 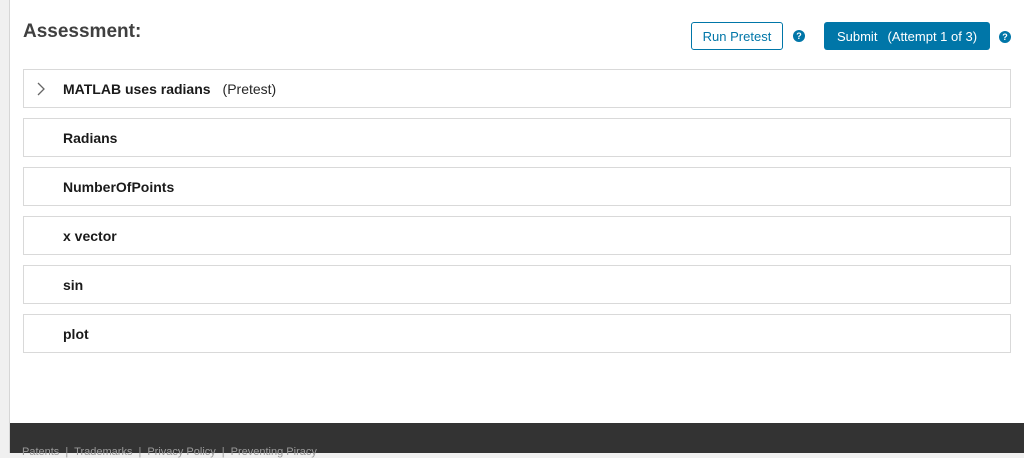 What do you see at coordinates (517, 137) in the screenshot?
I see `test-row-radians: Radians` at bounding box center [517, 137].